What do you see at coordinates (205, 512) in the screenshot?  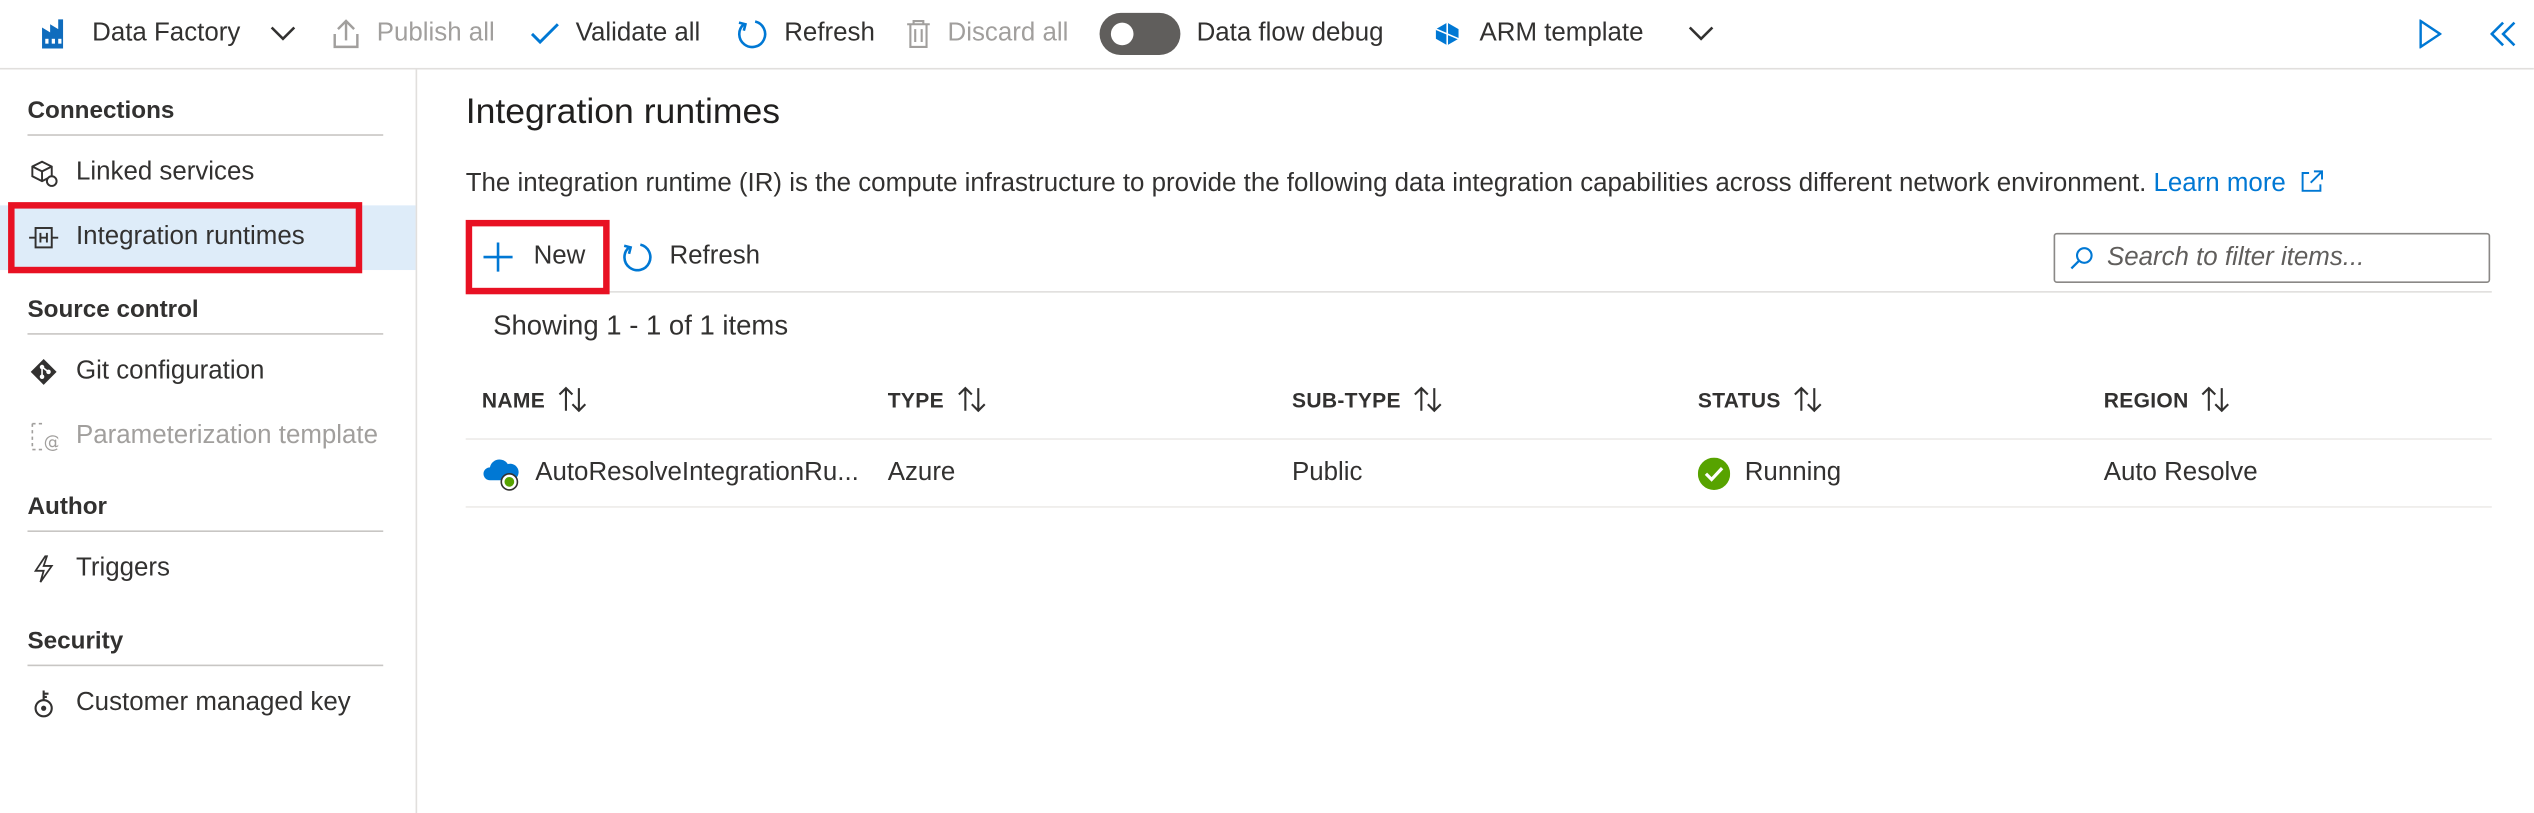 I see `section-author: Author` at bounding box center [205, 512].